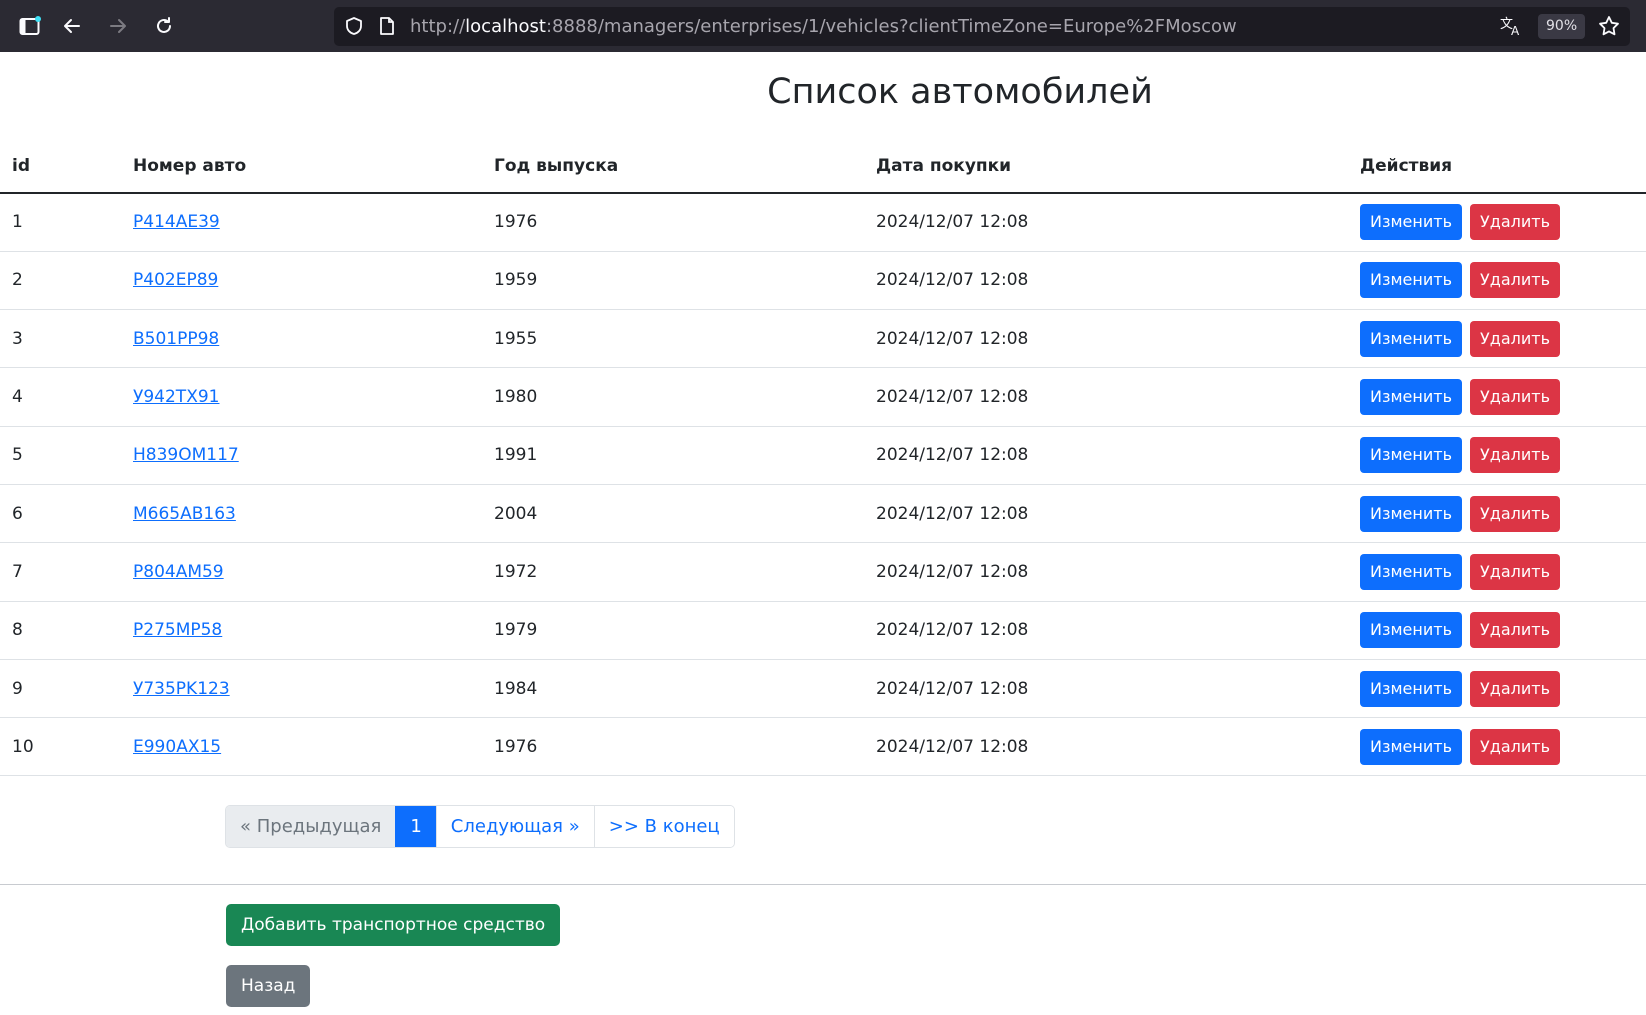  I want to click on vehicle-plate-link: P402EP89, so click(175, 280).